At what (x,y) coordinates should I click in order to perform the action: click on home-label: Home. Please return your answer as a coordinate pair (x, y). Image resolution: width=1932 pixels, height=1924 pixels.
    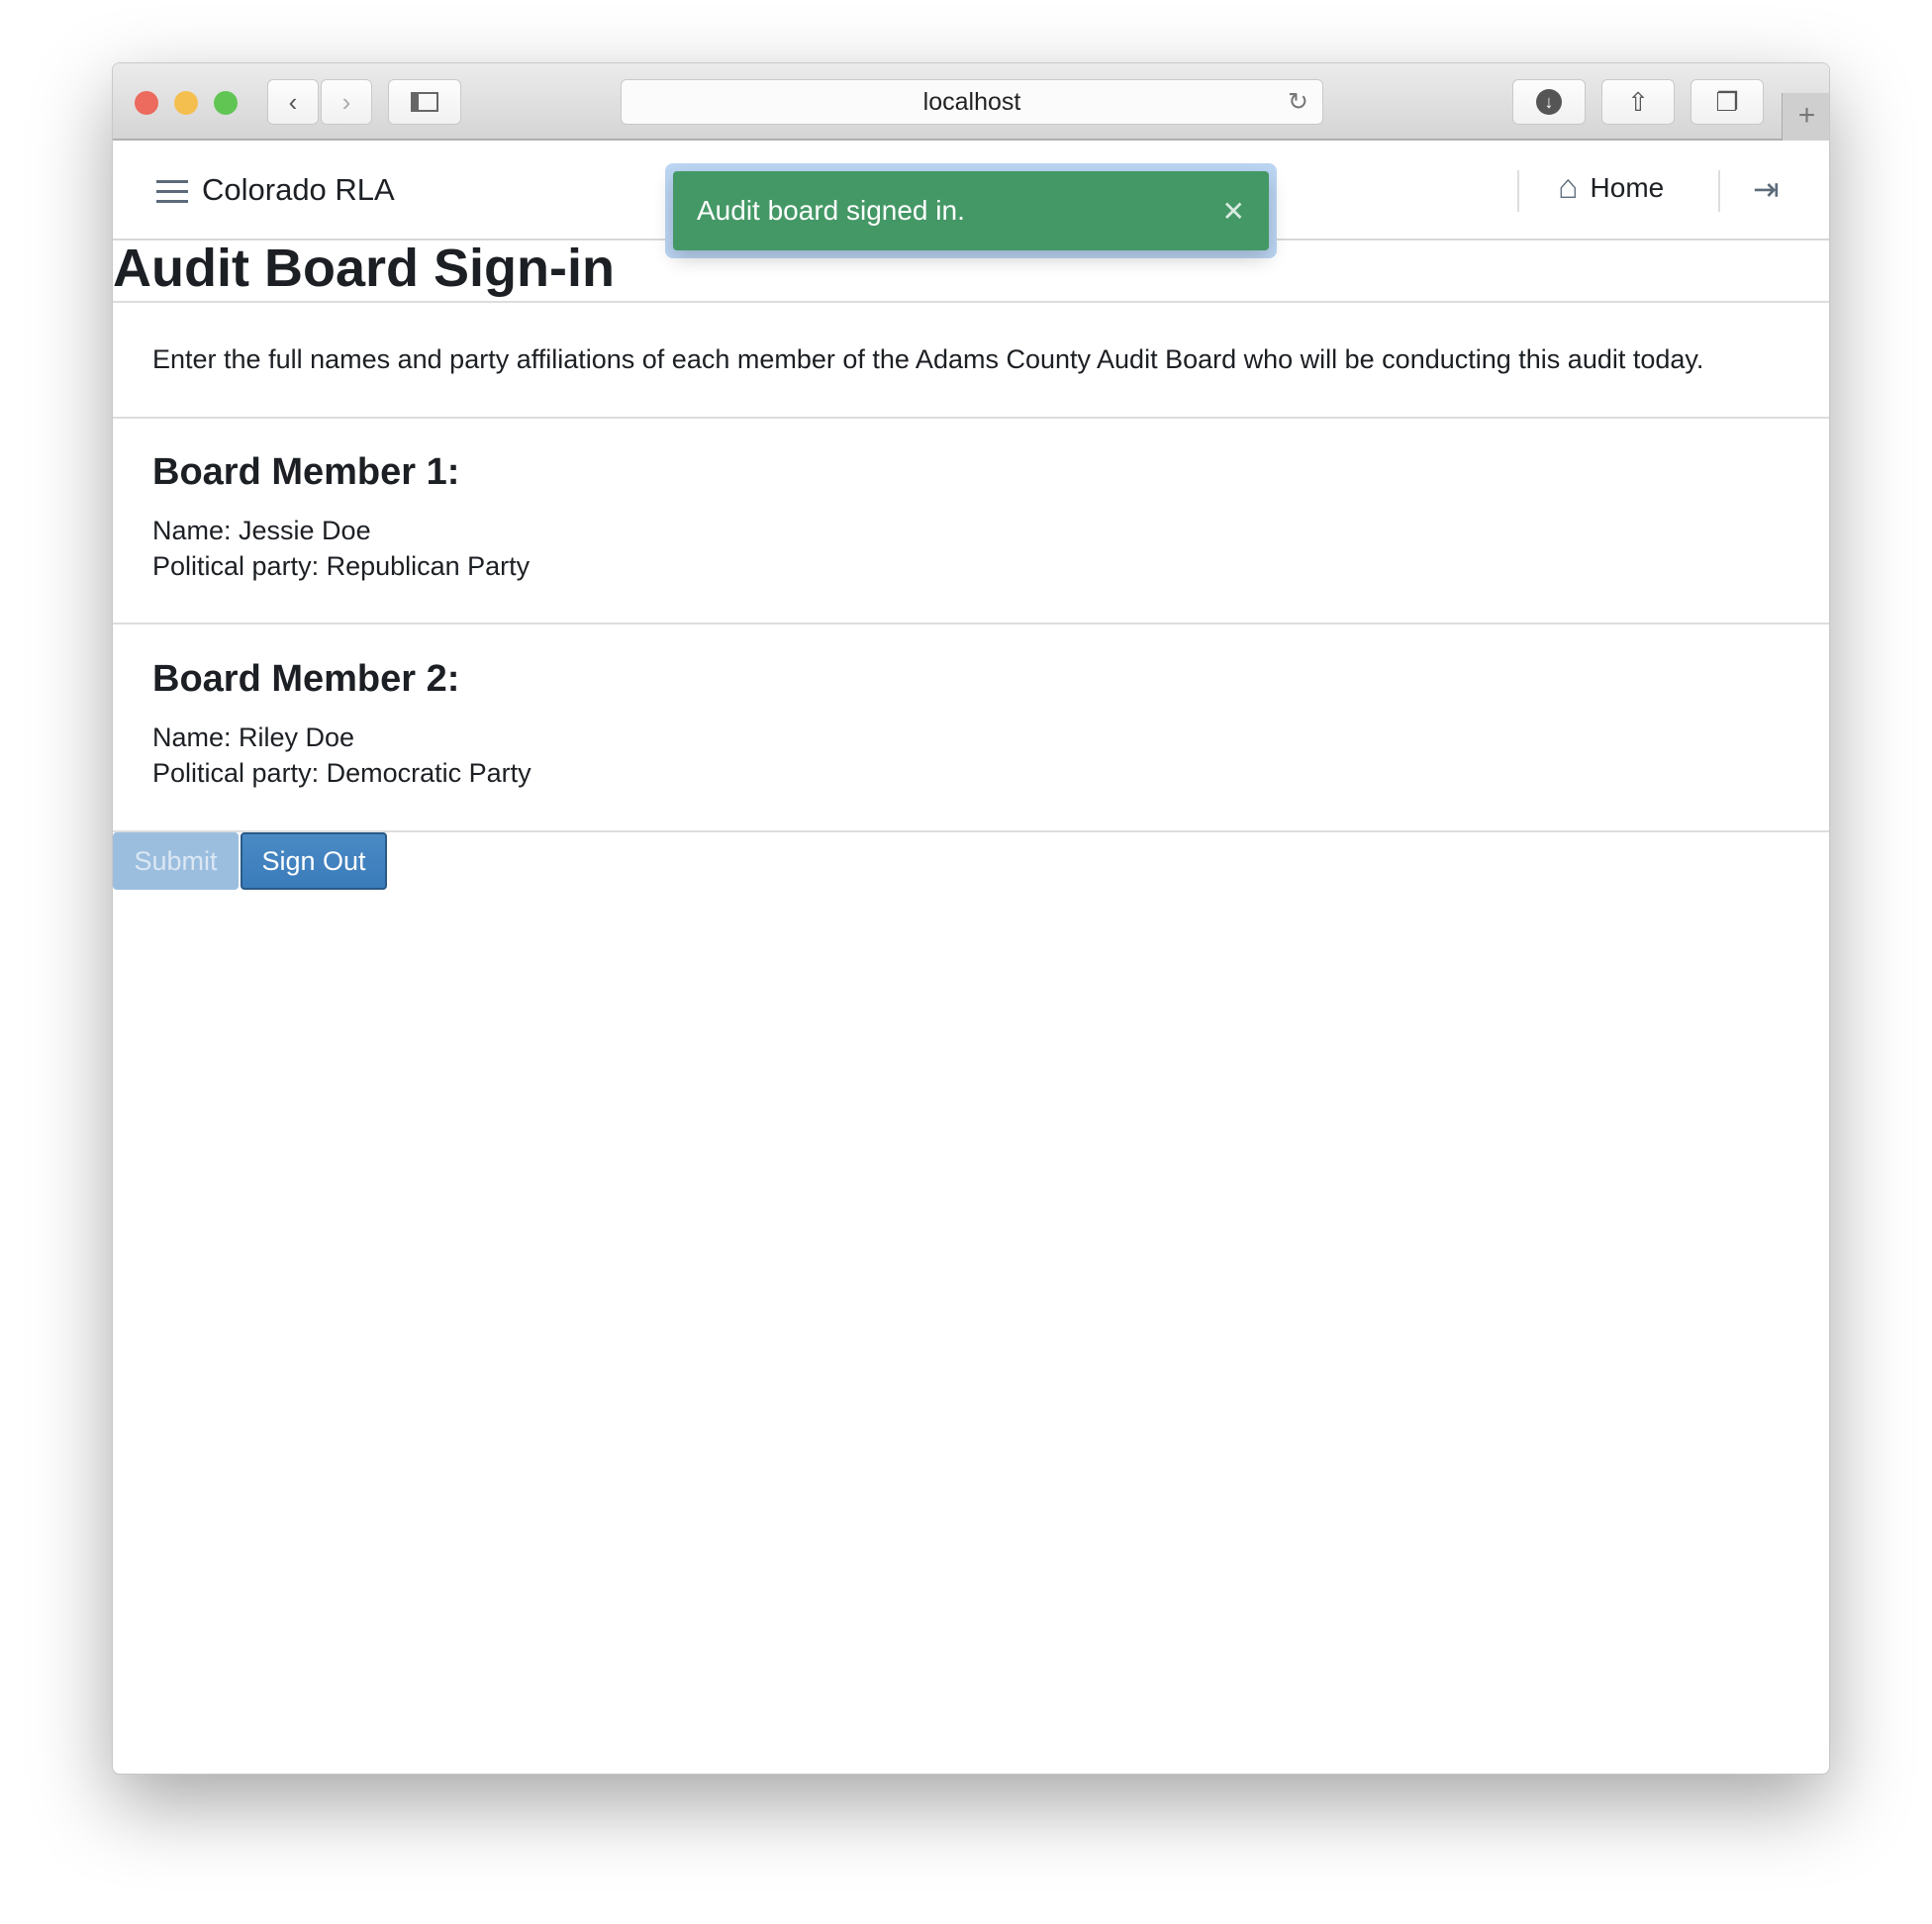
    Looking at the image, I should click on (1627, 187).